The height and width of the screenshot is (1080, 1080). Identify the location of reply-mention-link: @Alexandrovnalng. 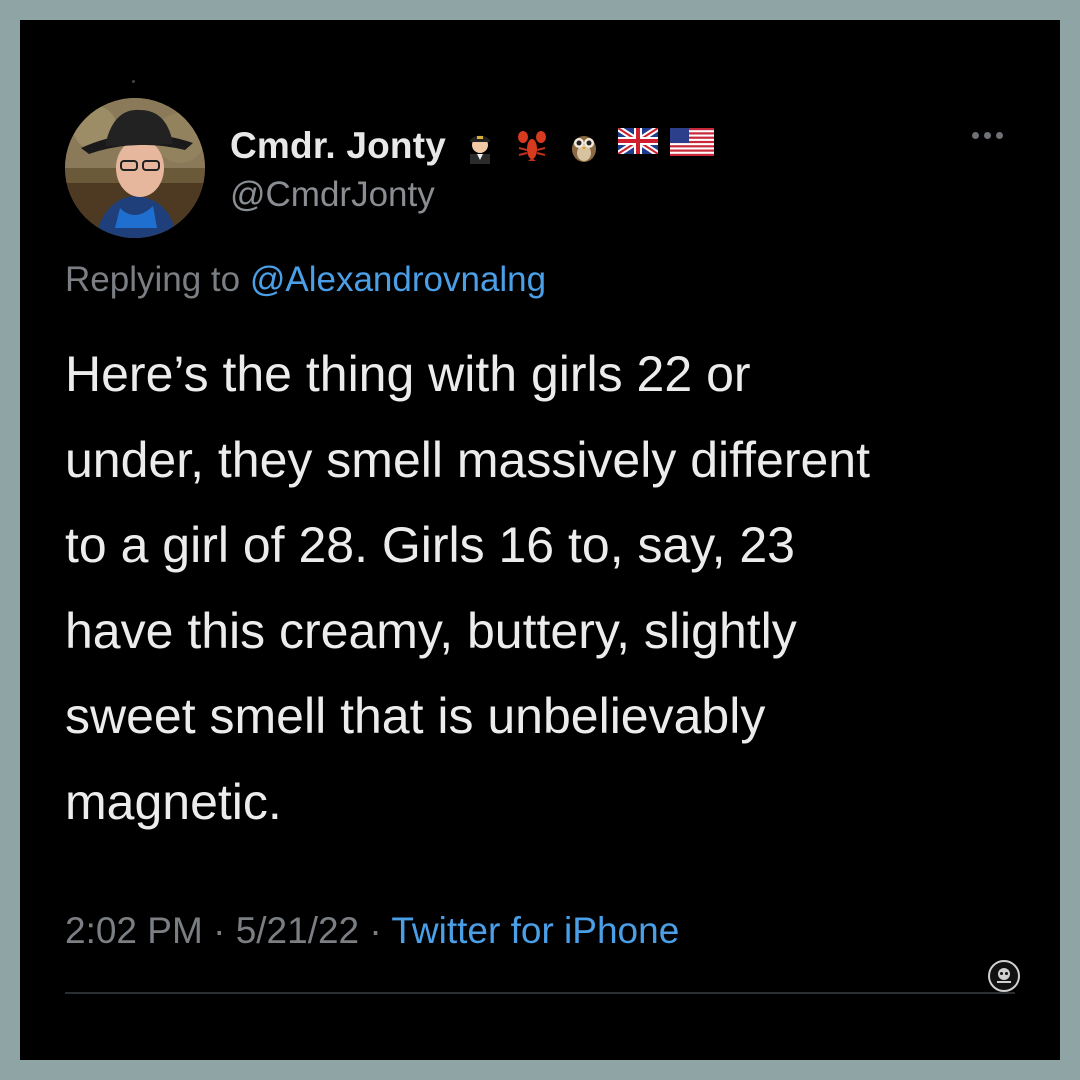
(398, 279).